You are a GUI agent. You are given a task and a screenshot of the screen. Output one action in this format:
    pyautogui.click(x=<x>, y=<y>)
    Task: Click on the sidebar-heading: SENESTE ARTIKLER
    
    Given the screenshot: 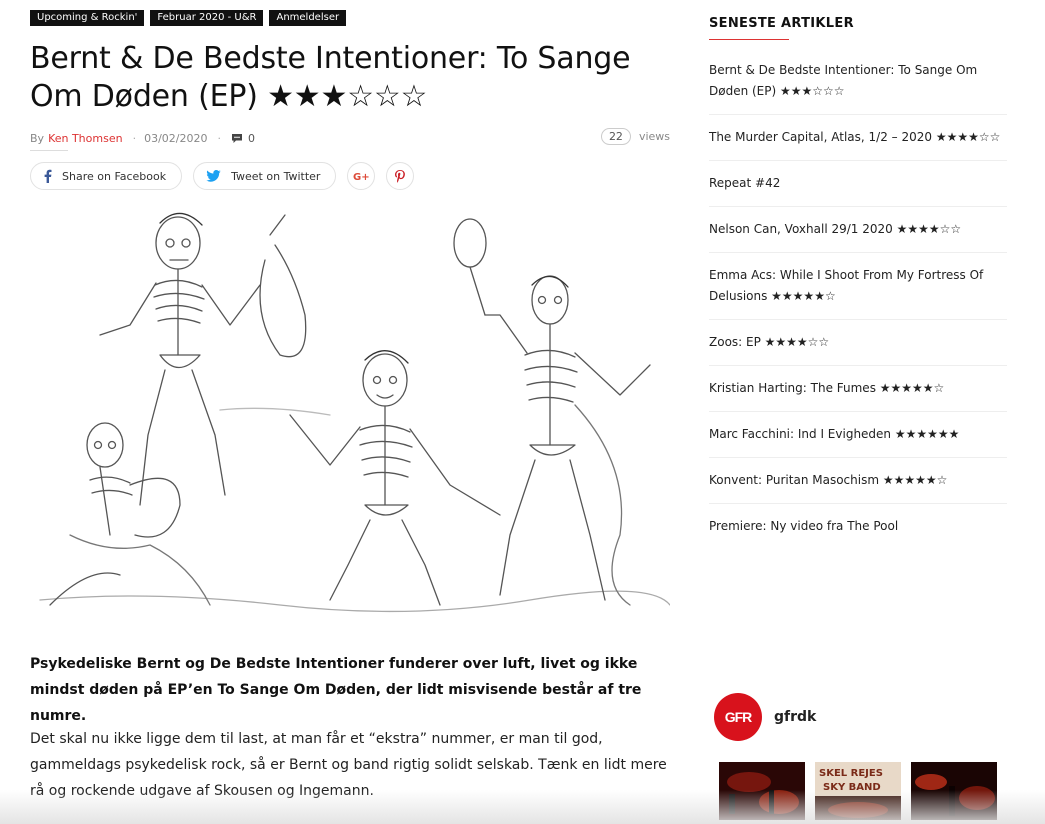 What is the action you would take?
    pyautogui.click(x=781, y=23)
    